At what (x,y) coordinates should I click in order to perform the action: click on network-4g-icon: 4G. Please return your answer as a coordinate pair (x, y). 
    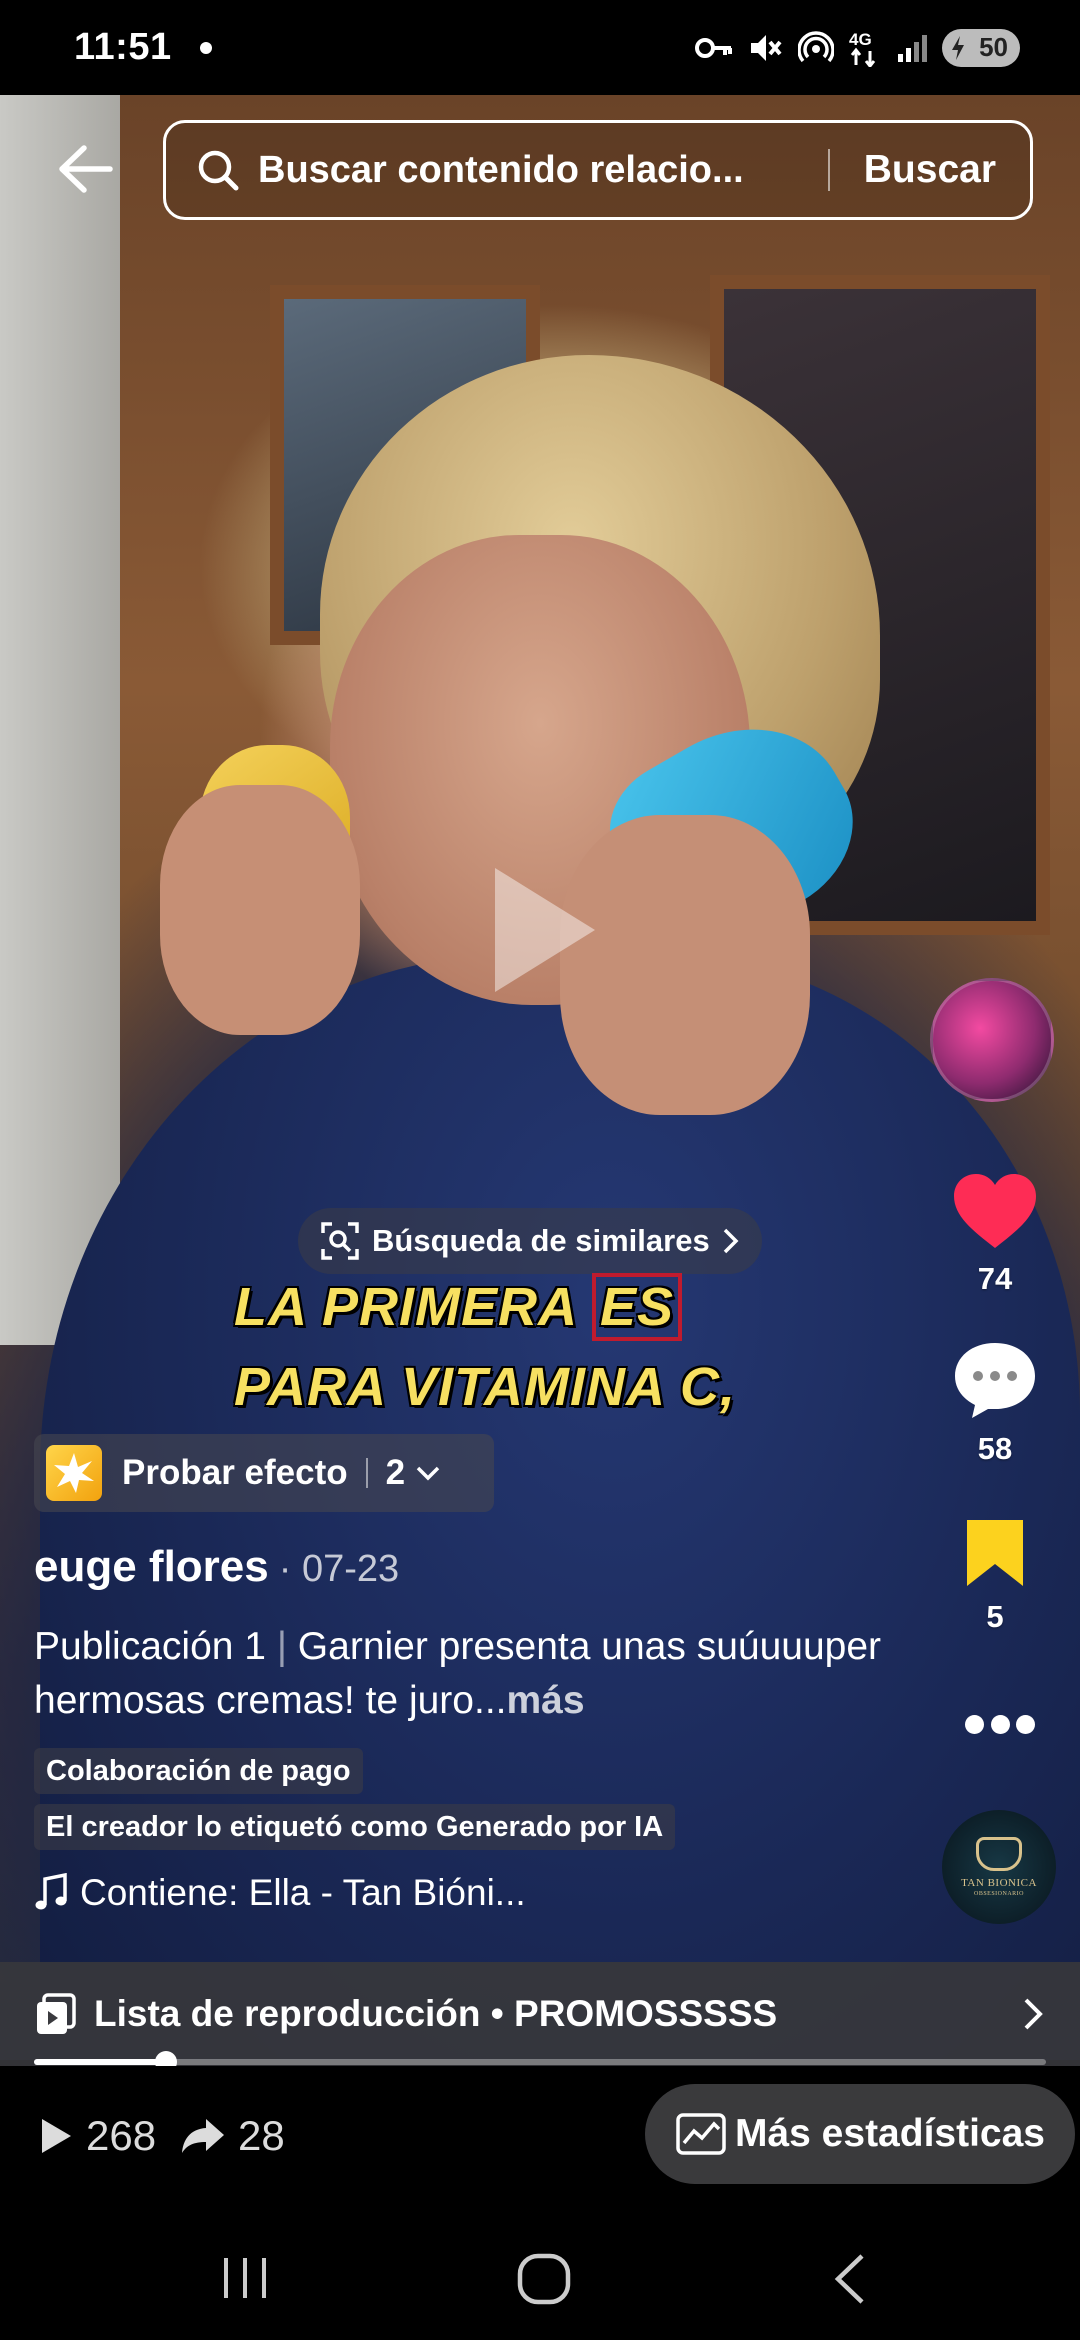
    Looking at the image, I should click on (862, 48).